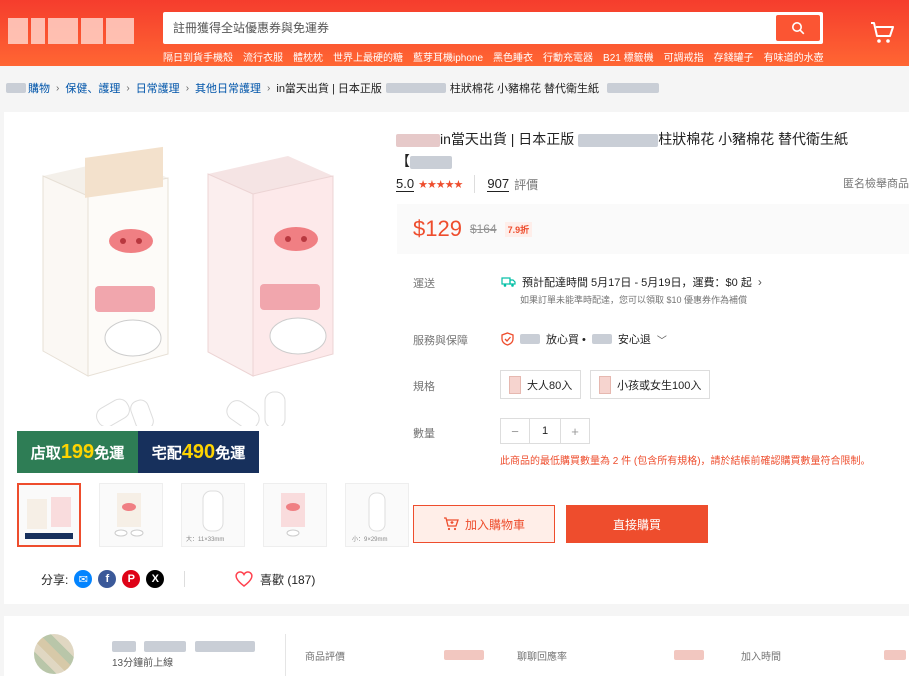 The height and width of the screenshot is (676, 909). What do you see at coordinates (198, 452) in the screenshot?
I see `home-delivery-promo: 宅配 490 免運` at bounding box center [198, 452].